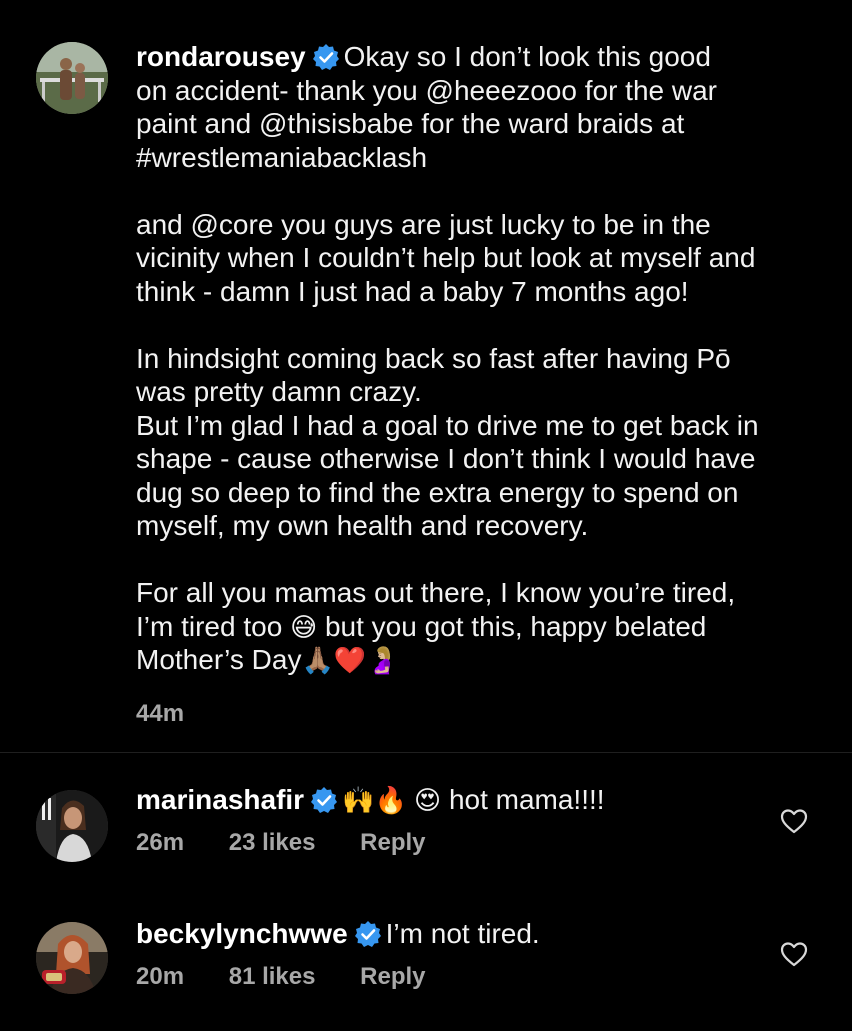  Describe the element at coordinates (219, 659) in the screenshot. I see `caption-text: Mother’s Day` at that location.